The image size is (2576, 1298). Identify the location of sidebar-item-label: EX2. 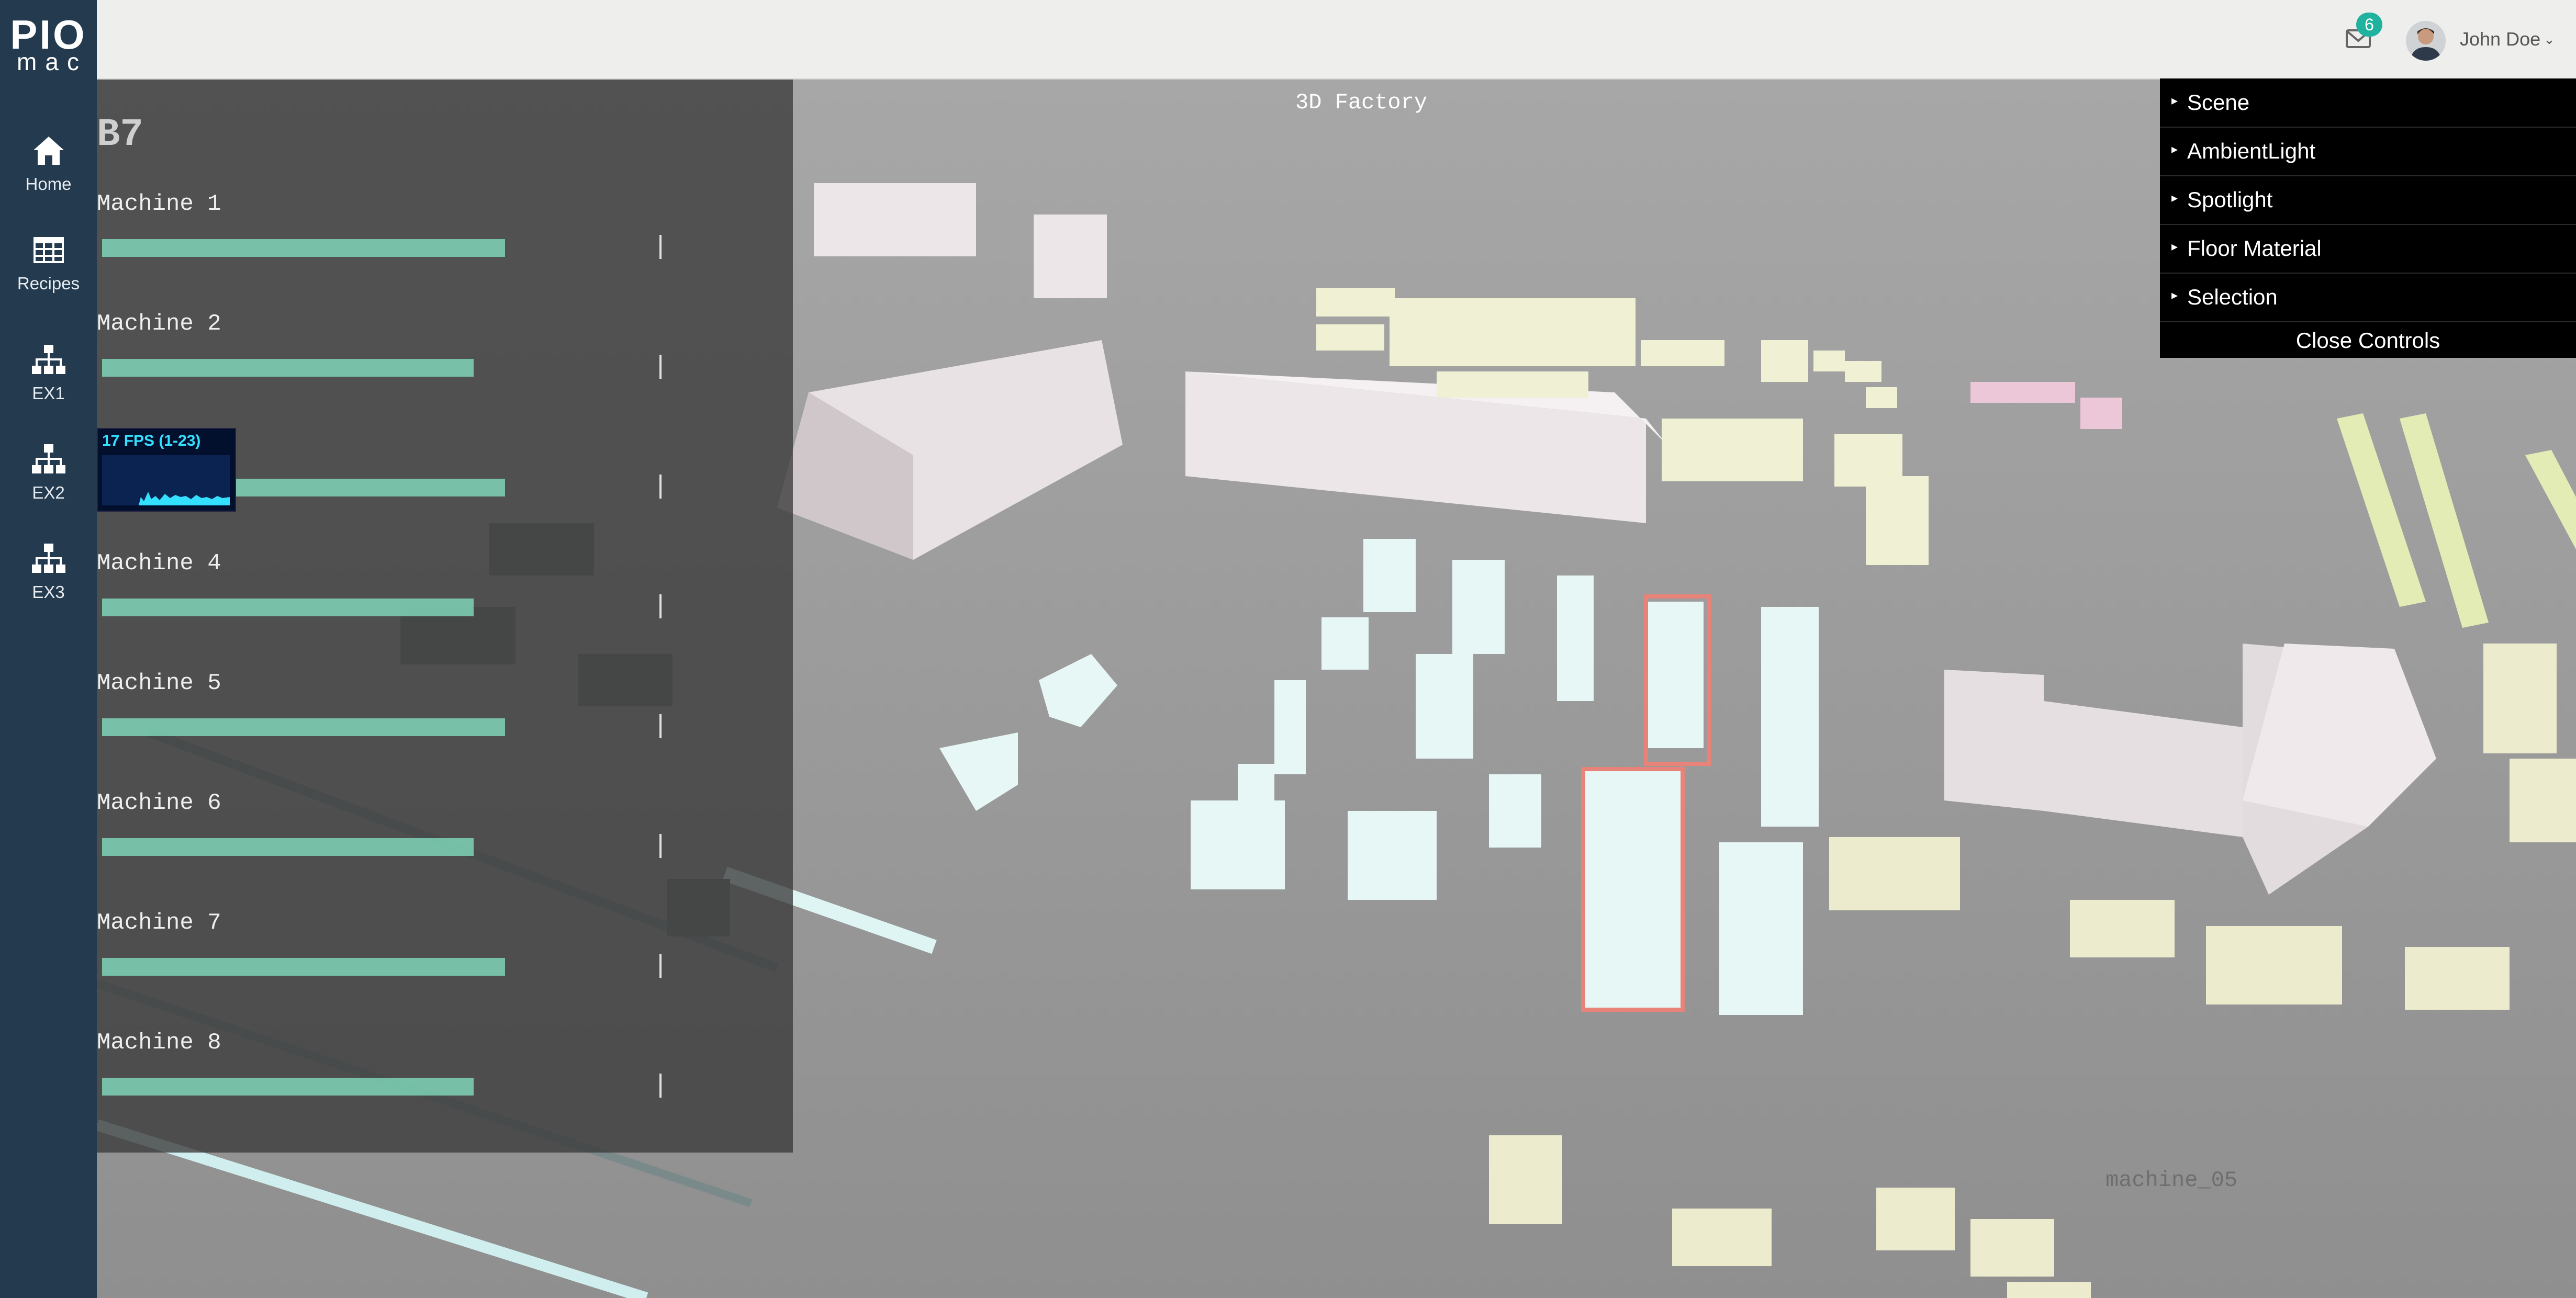
(48, 492).